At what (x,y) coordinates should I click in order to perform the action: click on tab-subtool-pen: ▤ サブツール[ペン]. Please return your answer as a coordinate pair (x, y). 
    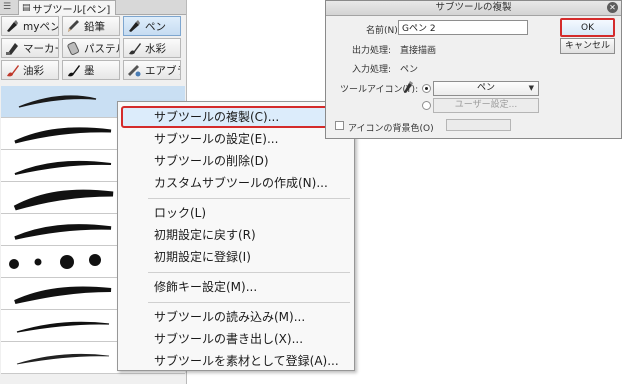
    Looking at the image, I should click on (67, 8).